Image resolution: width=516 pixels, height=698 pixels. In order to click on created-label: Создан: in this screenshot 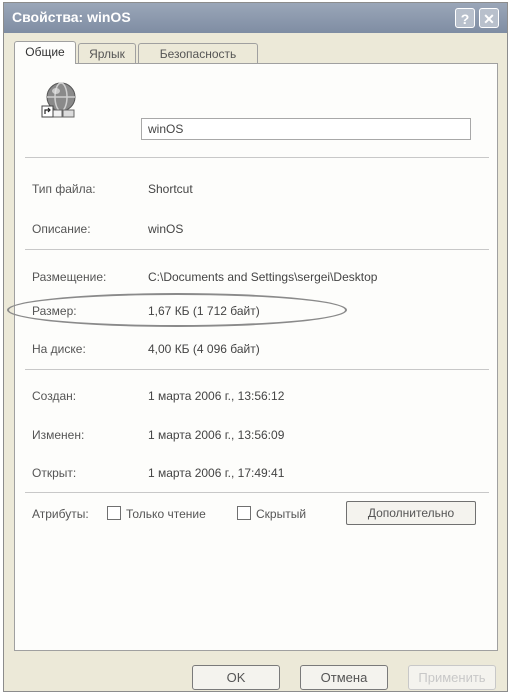, I will do `click(54, 396)`.